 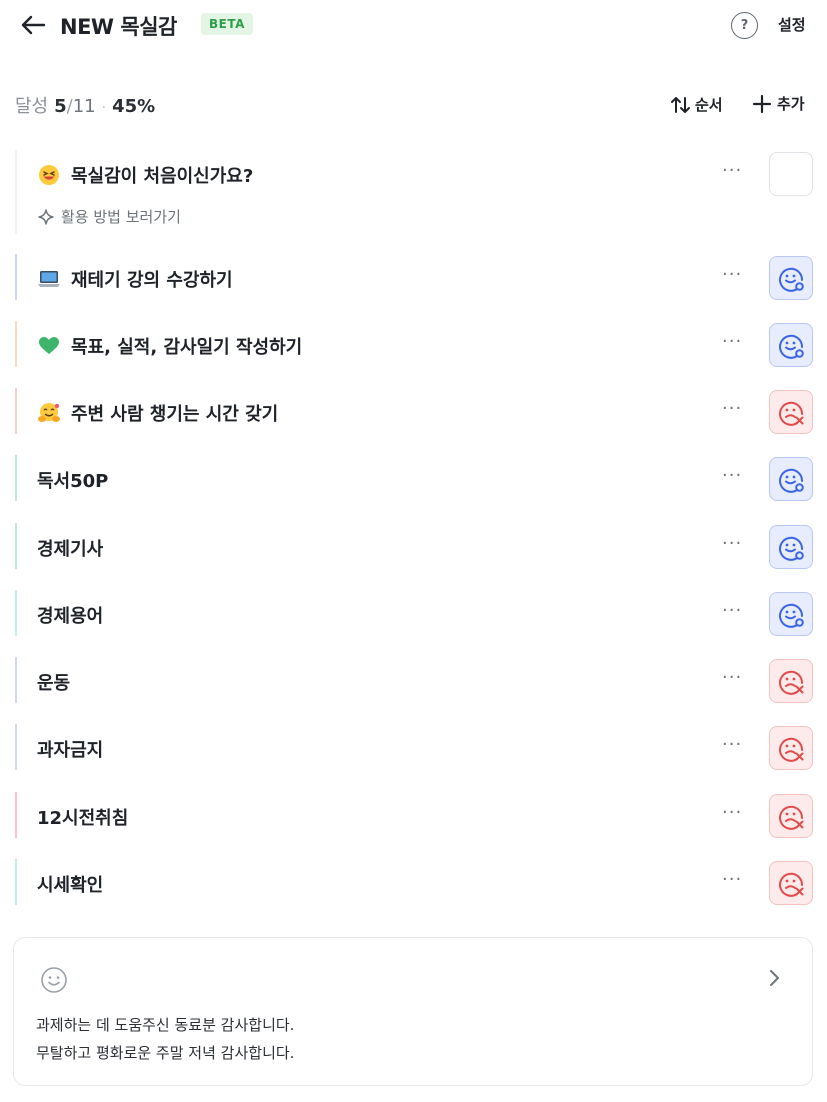 What do you see at coordinates (54, 980) in the screenshot?
I see `smile-icon` at bounding box center [54, 980].